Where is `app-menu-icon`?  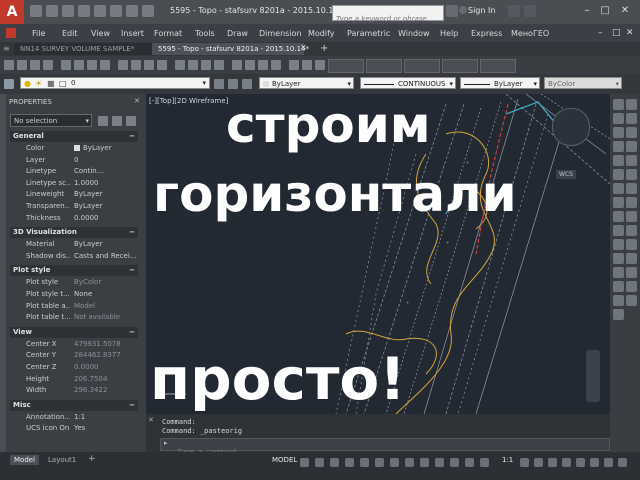 app-menu-icon is located at coordinates (11, 33).